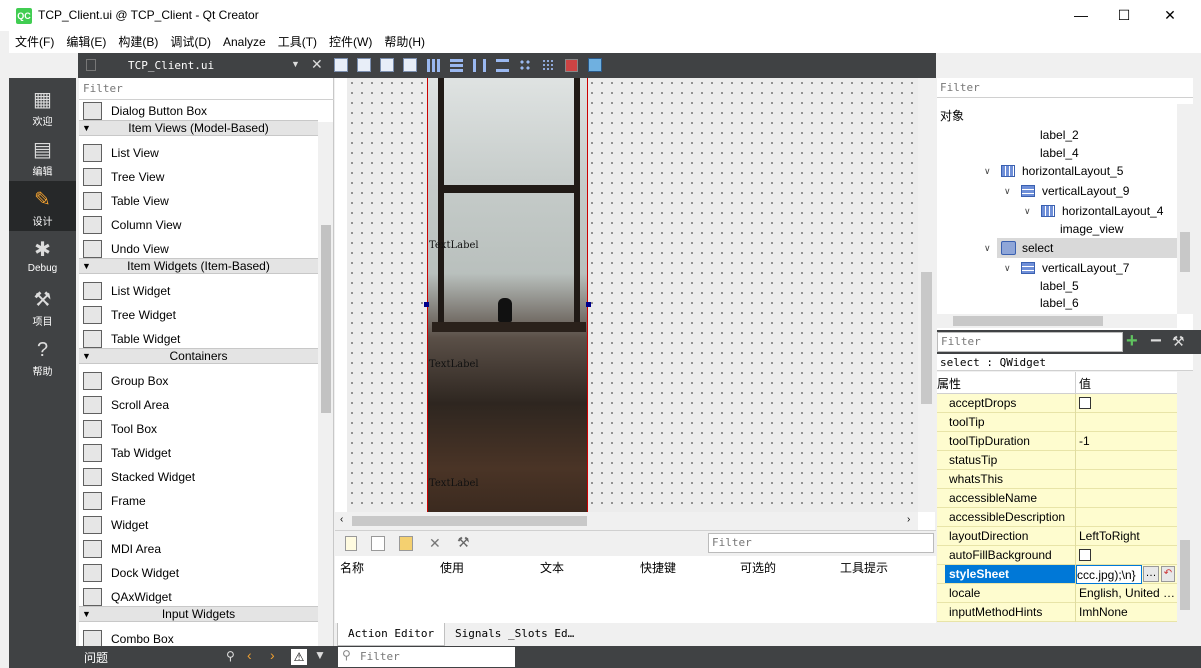 The image size is (1201, 668). Describe the element at coordinates (244, 42) in the screenshot. I see `menu-analyze: Analyze` at that location.